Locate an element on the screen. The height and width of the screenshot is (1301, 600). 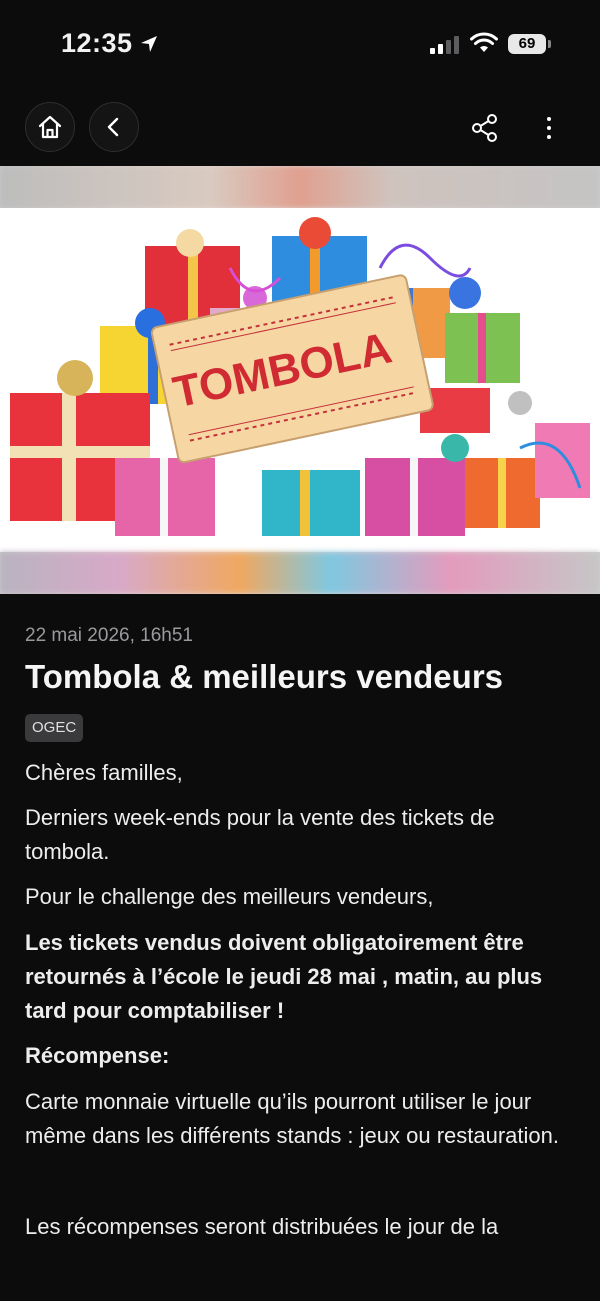
wifi-icon is located at coordinates (484, 42).